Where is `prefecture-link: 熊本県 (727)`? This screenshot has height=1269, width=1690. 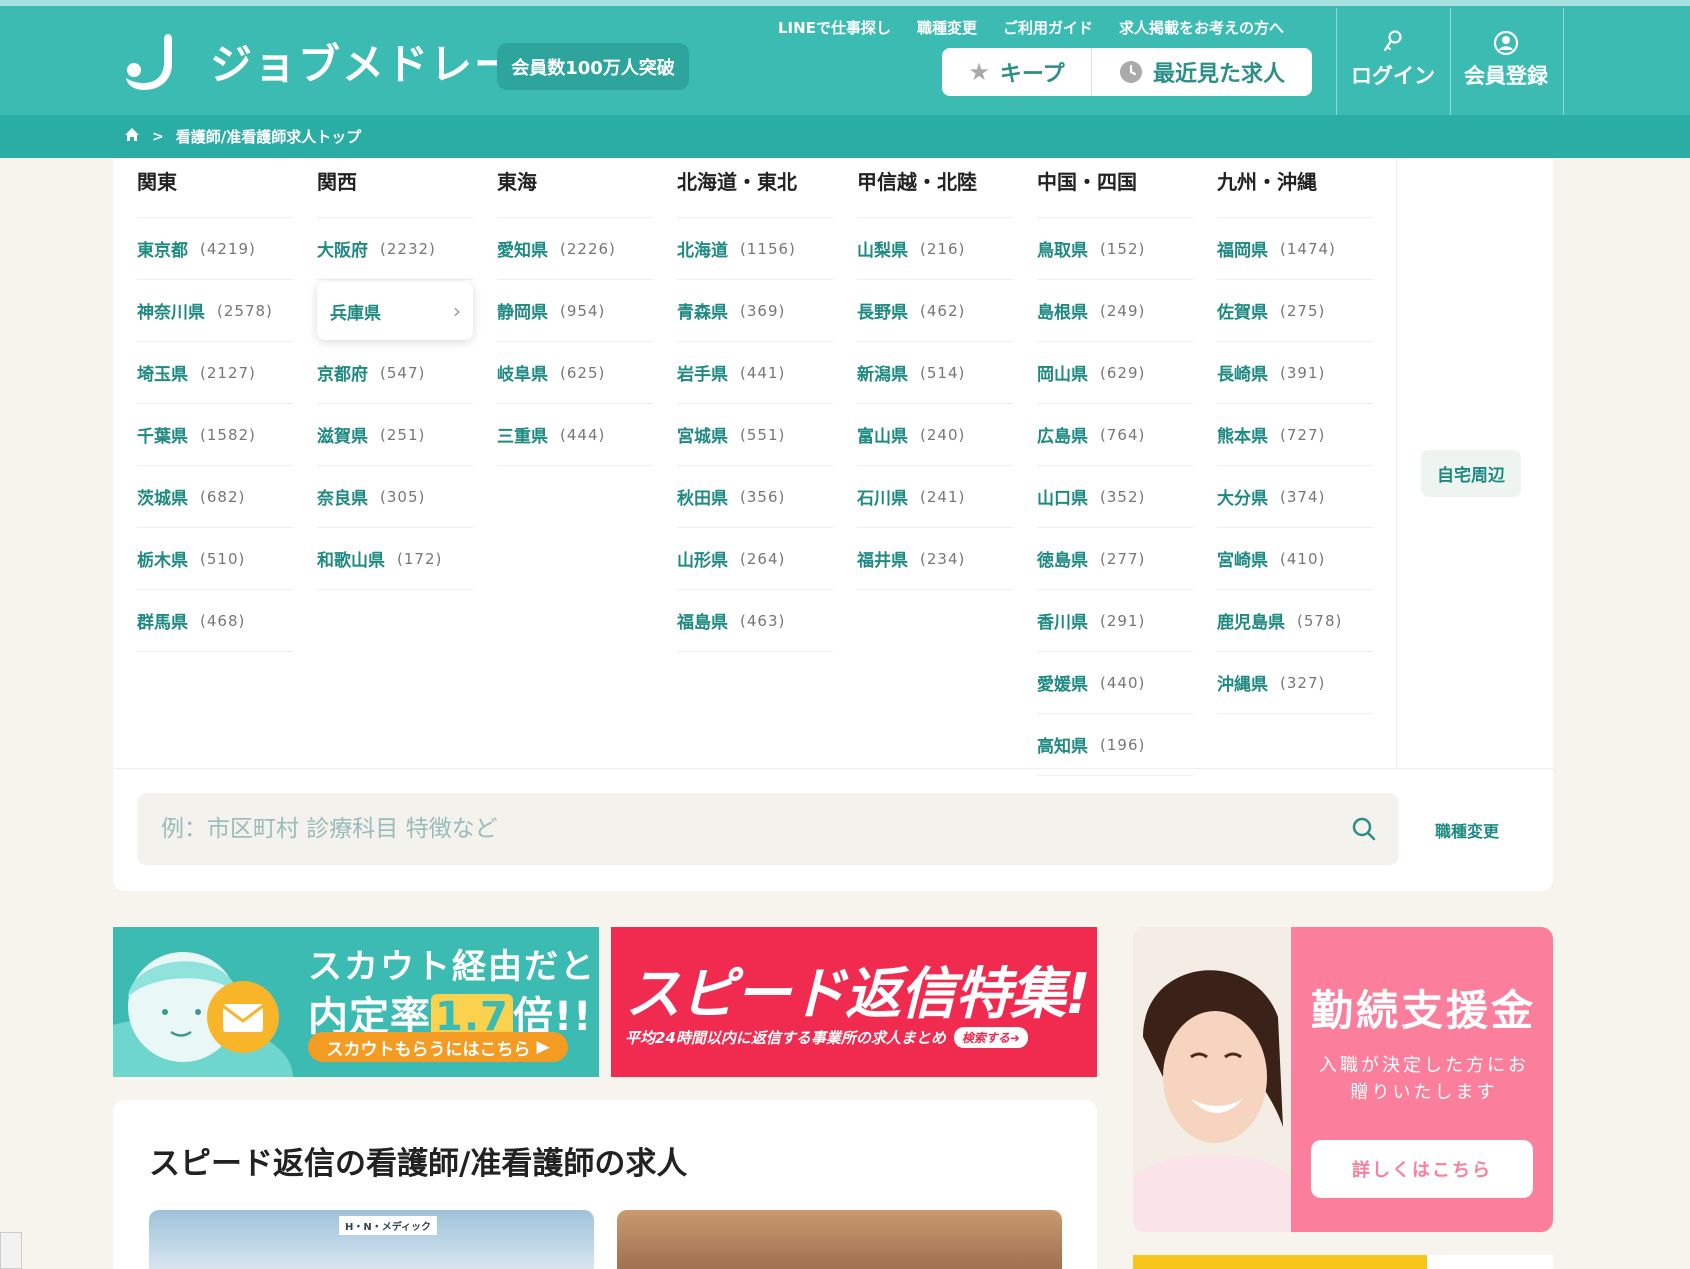 prefecture-link: 熊本県 (727) is located at coordinates (1295, 435).